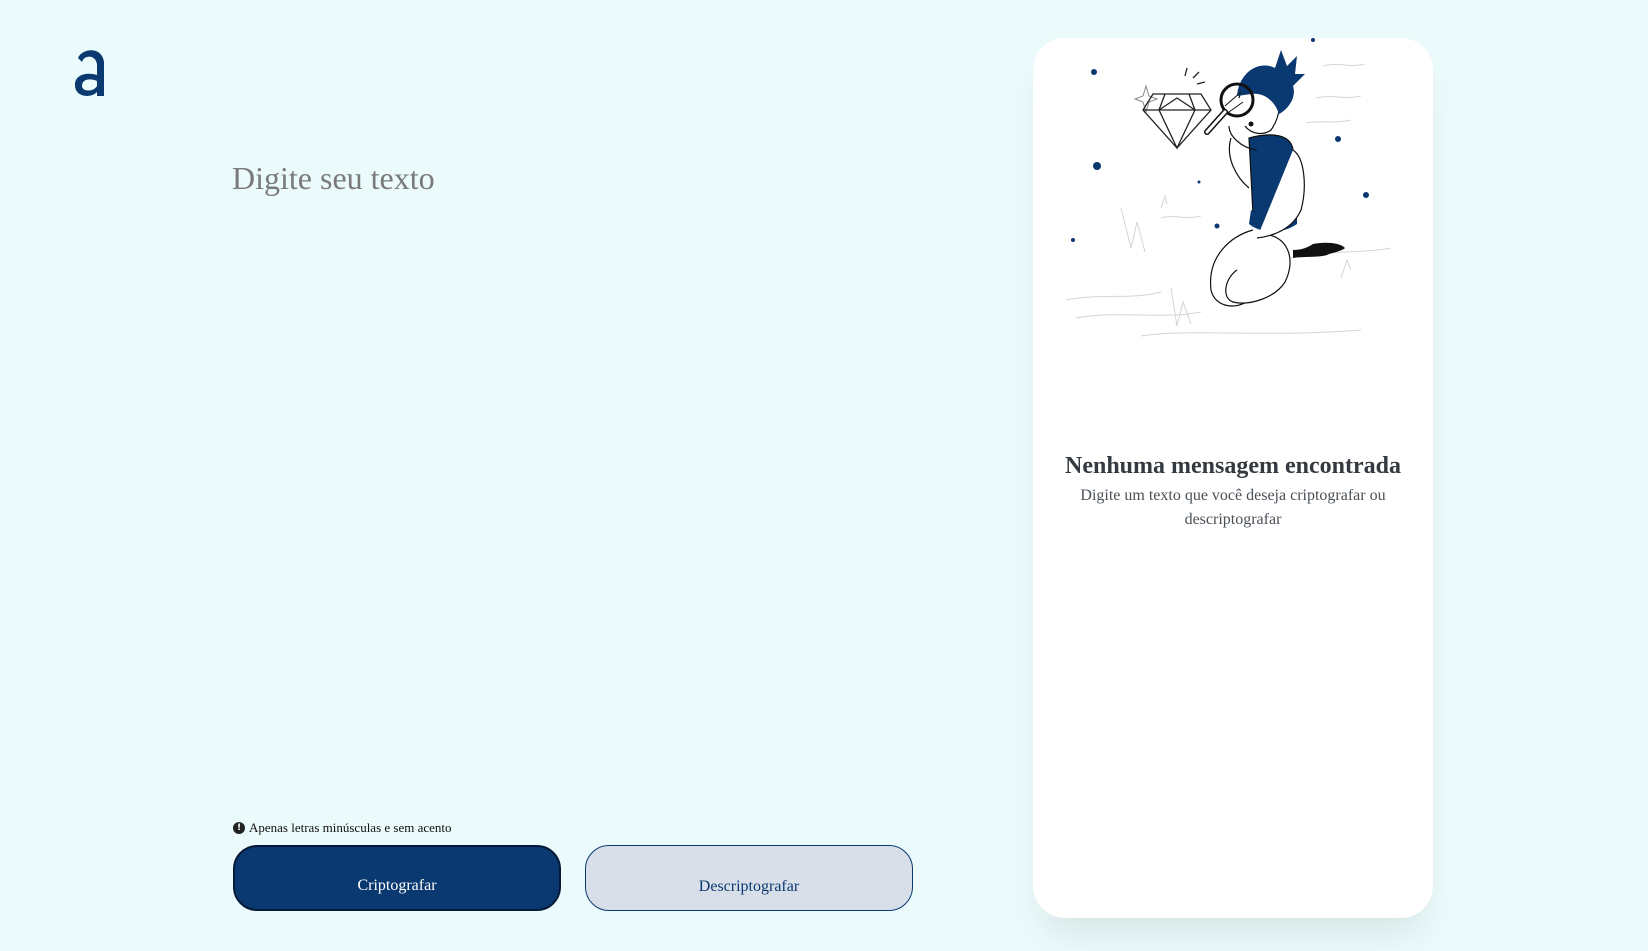 The image size is (1648, 951). Describe the element at coordinates (89, 73) in the screenshot. I see `alura-logo` at that location.